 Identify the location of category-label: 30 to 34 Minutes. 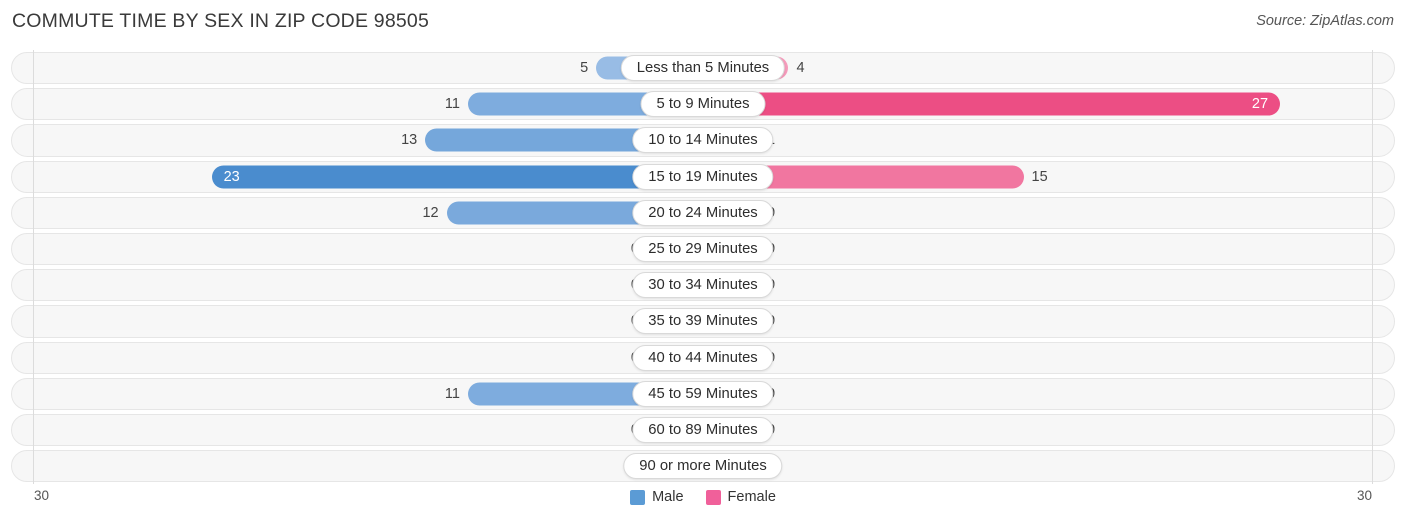
(703, 285).